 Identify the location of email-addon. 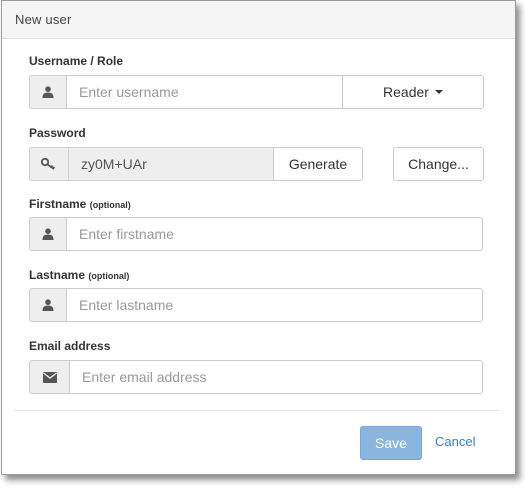
(49, 377).